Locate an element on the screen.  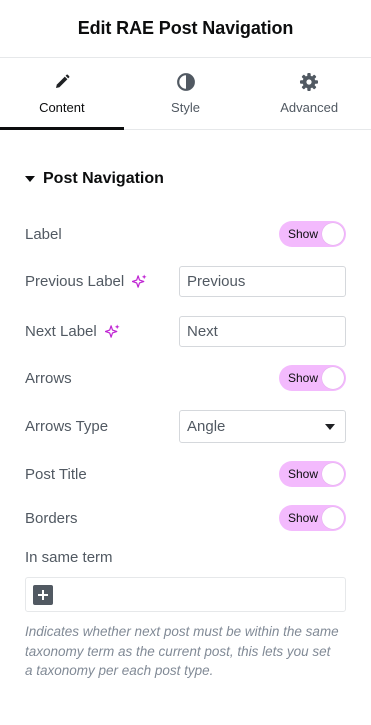
previous-label-input: Previous is located at coordinates (262, 281).